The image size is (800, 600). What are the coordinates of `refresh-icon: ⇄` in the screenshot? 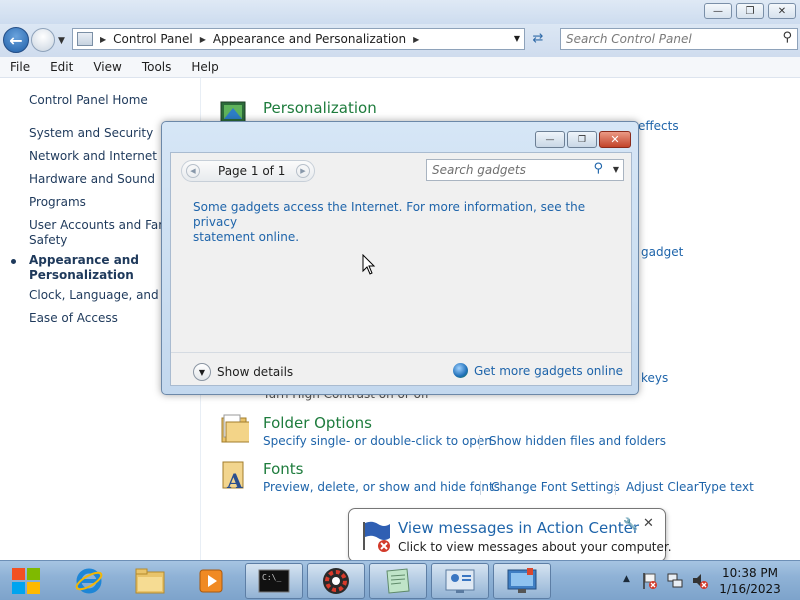 It's located at (538, 40).